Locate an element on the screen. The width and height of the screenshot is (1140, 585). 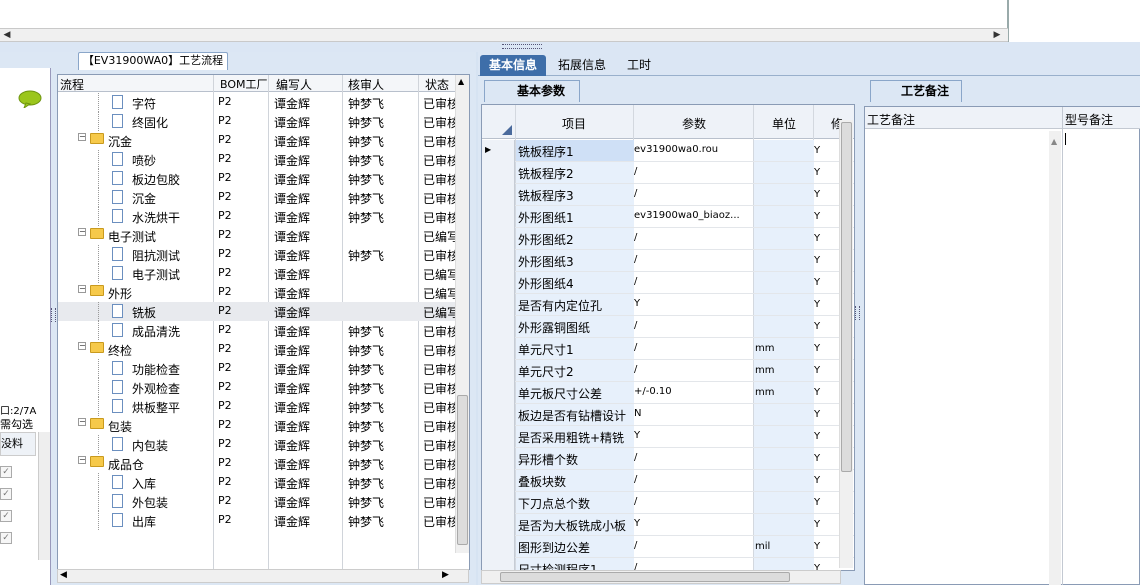
grid-scroll-thumb is located at coordinates (846, 297).